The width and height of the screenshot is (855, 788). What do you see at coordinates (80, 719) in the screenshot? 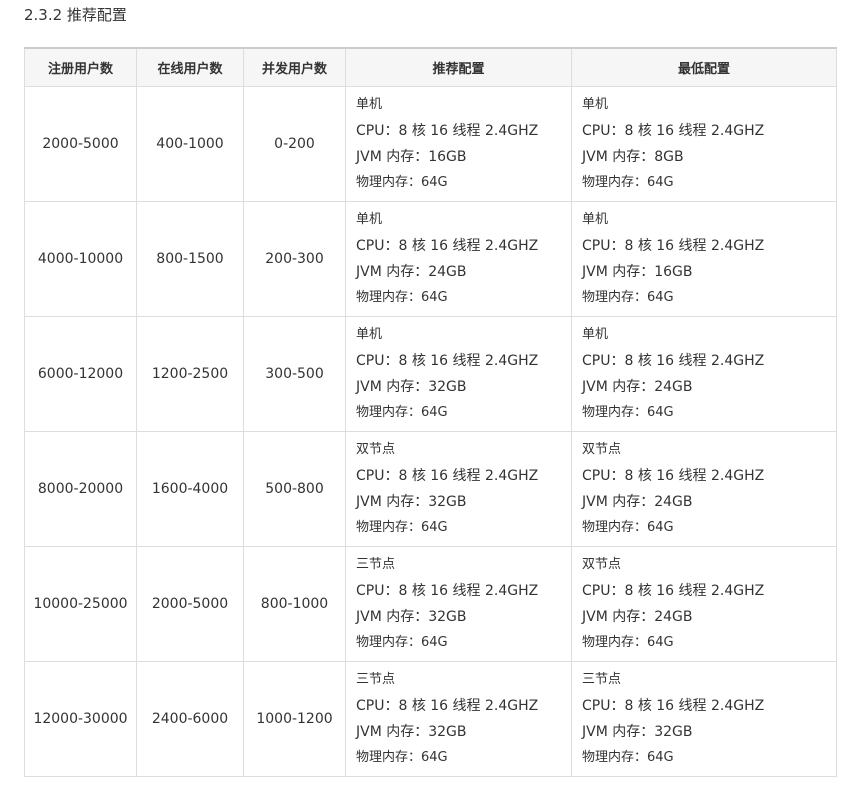
I see `registered-users-cell: 12000-30000` at bounding box center [80, 719].